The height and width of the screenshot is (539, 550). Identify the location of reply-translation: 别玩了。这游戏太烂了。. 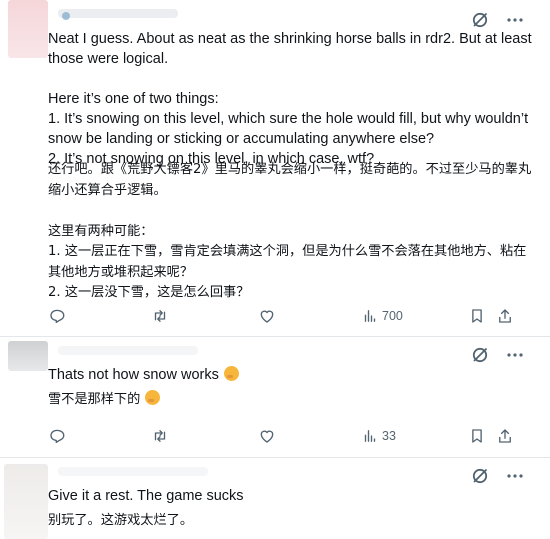
(121, 520).